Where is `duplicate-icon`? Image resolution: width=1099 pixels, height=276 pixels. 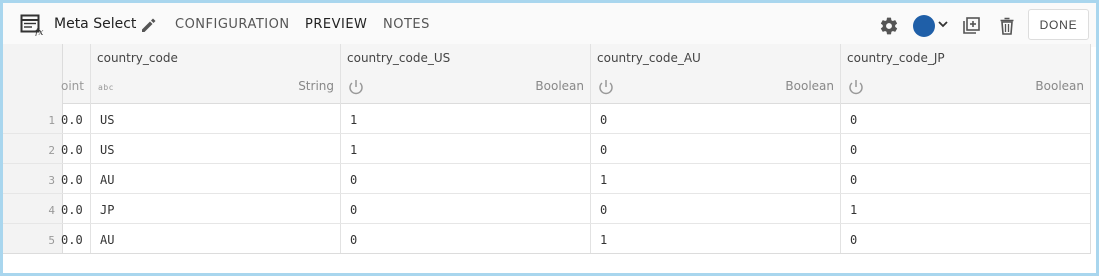 duplicate-icon is located at coordinates (971, 26).